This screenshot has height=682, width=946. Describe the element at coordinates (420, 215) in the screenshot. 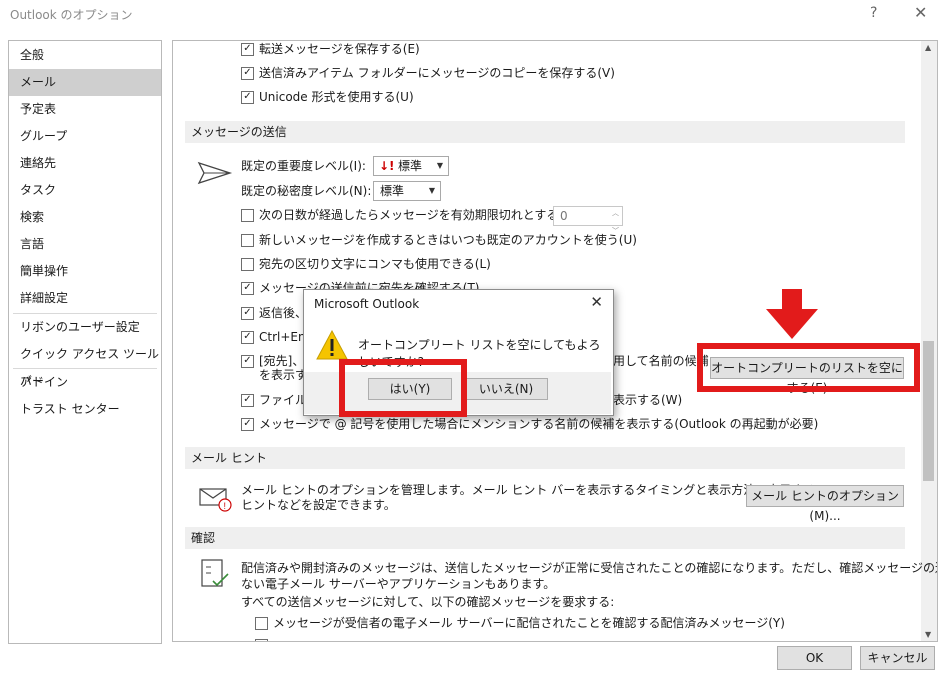

I see `expire-label: 次の日数が経過したらメッセージを有効期限切れとする(A):` at that location.